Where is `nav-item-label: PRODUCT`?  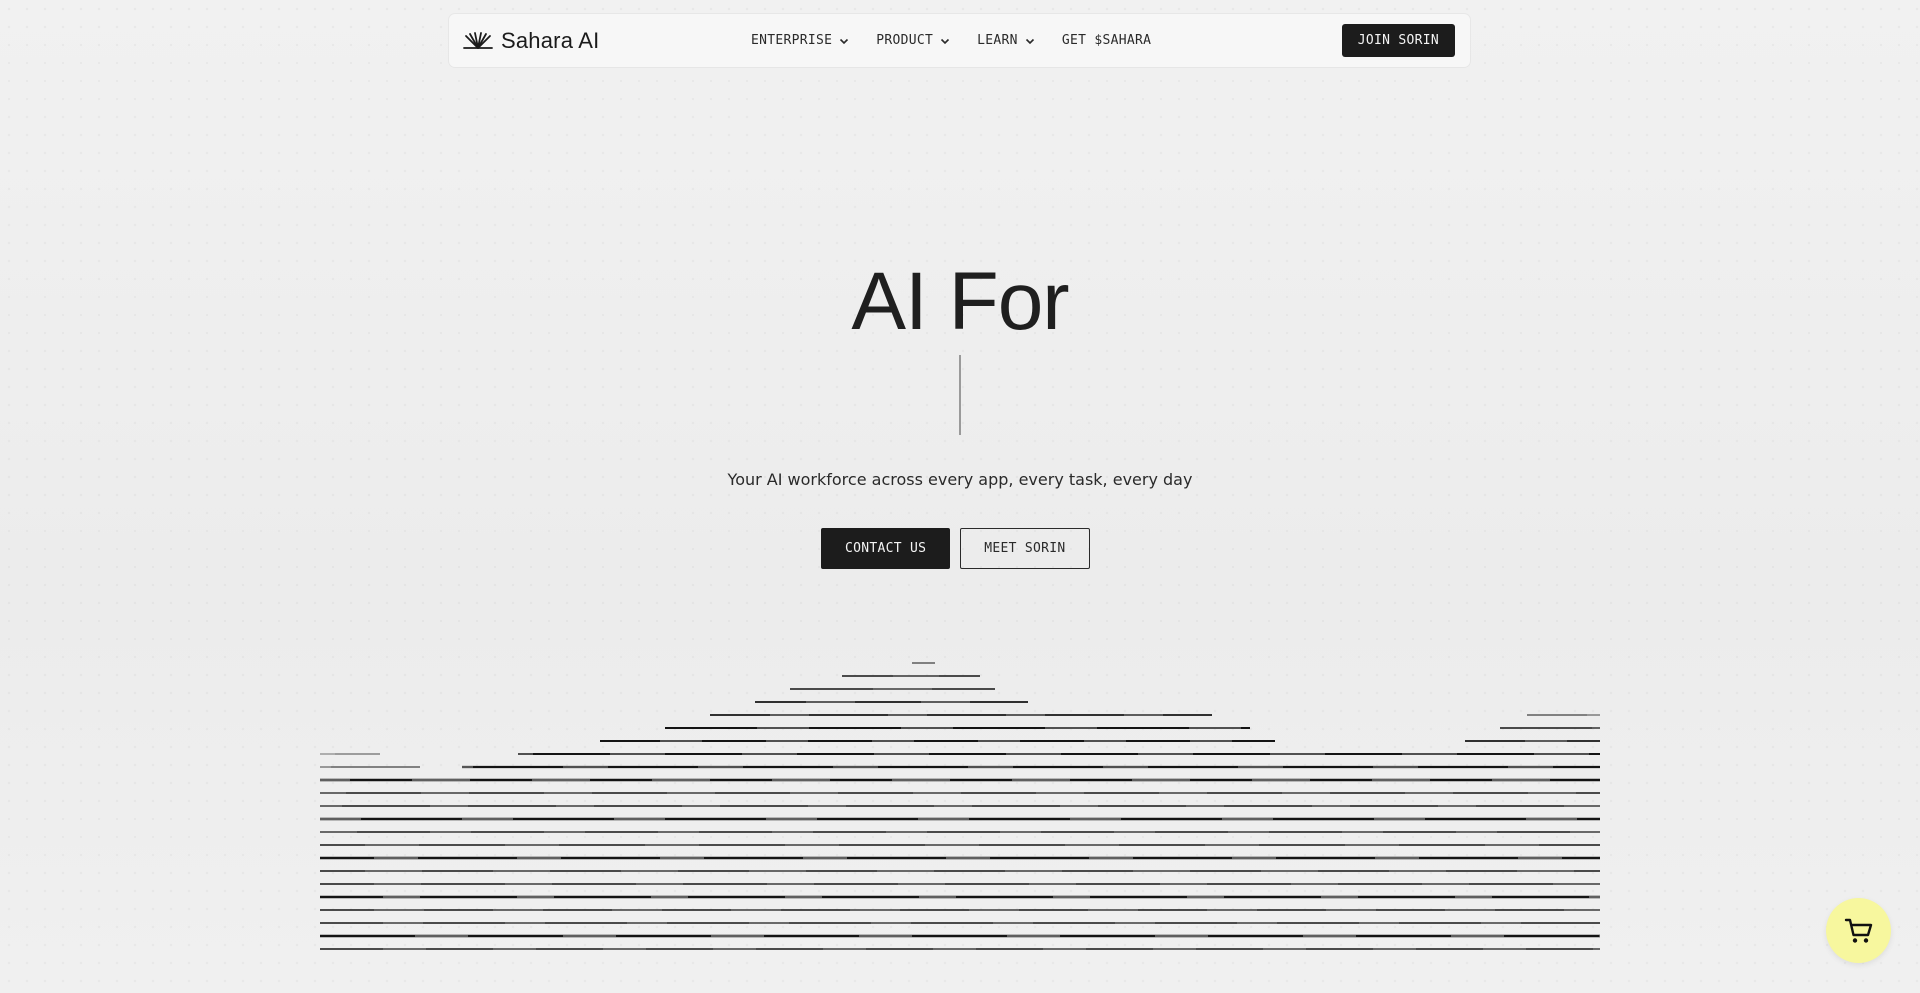 nav-item-label: PRODUCT is located at coordinates (905, 40).